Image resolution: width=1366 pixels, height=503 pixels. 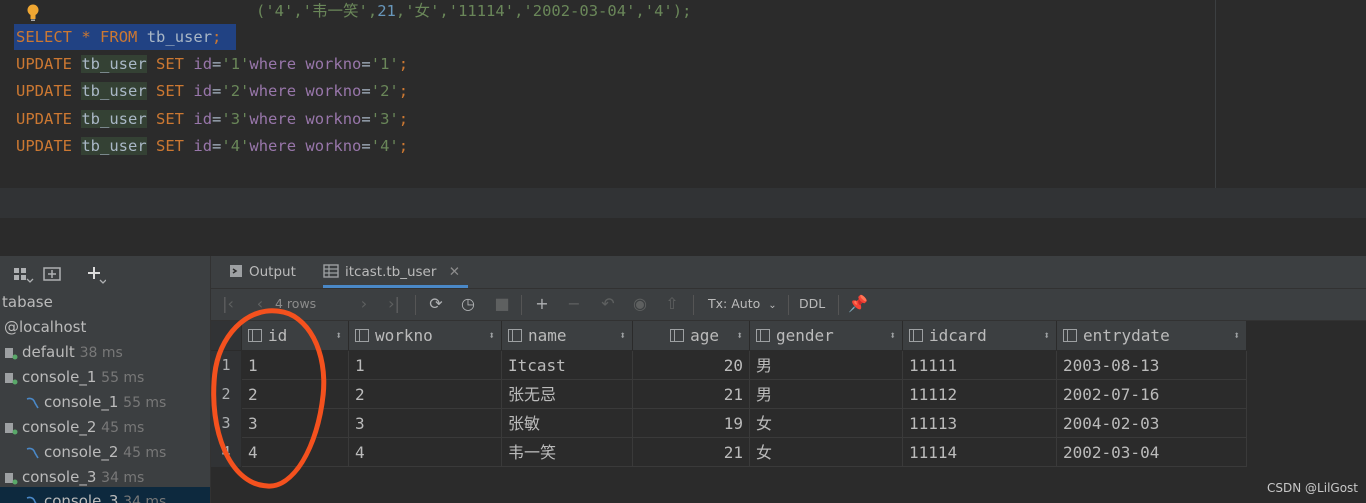 What do you see at coordinates (1152, 365) in the screenshot?
I see `cell-entrydate: 2003-08-13` at bounding box center [1152, 365].